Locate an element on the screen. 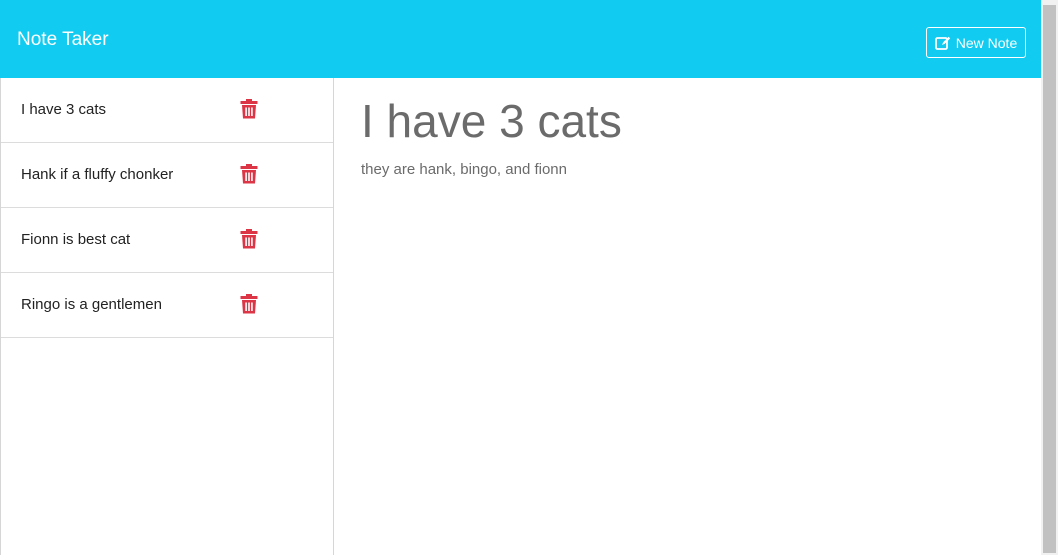 The width and height of the screenshot is (1058, 555). new-note-button: New Note is located at coordinates (976, 42).